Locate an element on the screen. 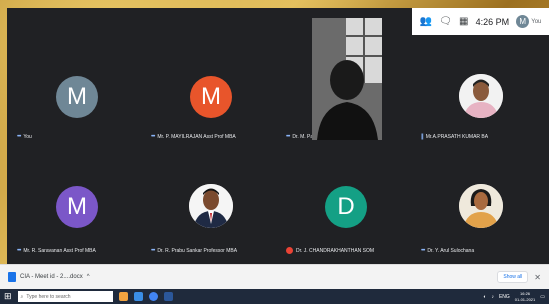 The height and width of the screenshot is (304, 549). edge-icon is located at coordinates (138, 296).